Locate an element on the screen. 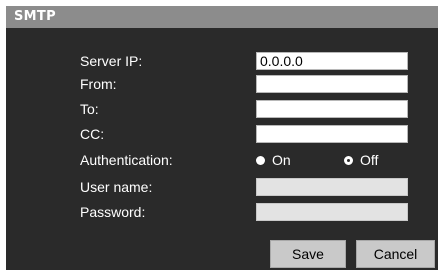 This screenshot has width=444, height=274. to-input is located at coordinates (332, 109).